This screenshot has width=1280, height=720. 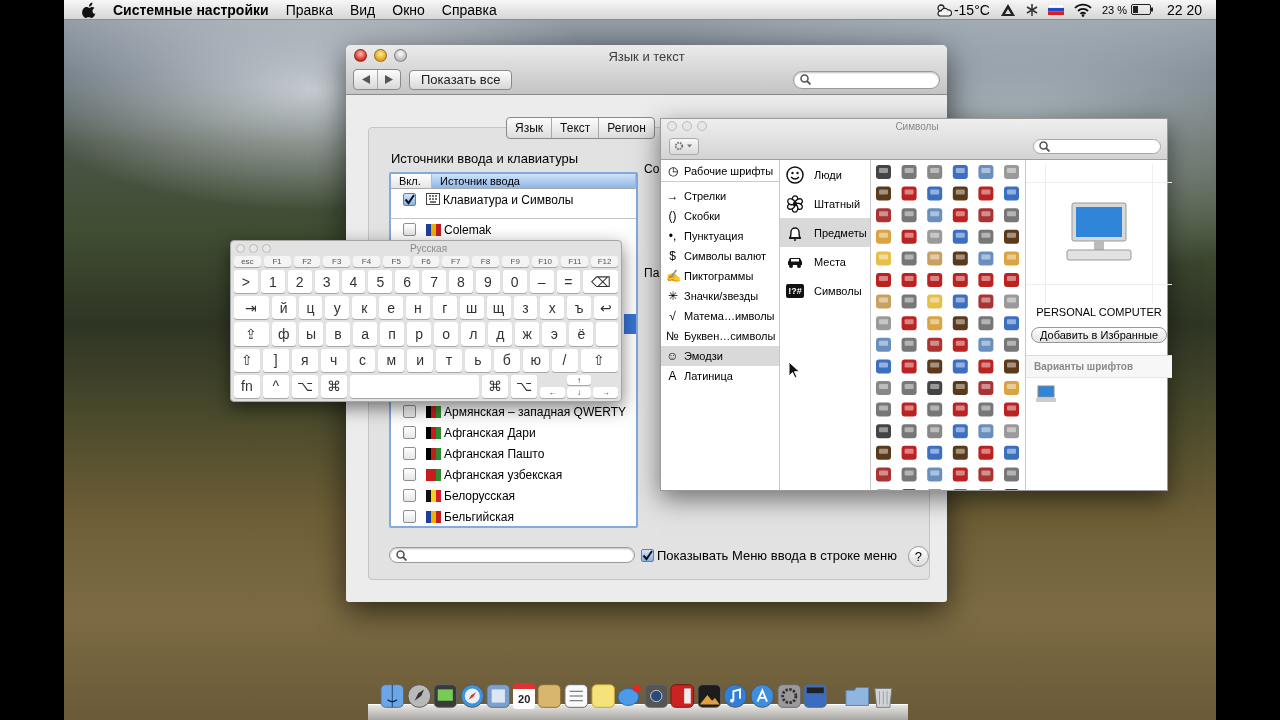 What do you see at coordinates (971, 9) in the screenshot?
I see `temperature-label: -15°C` at bounding box center [971, 9].